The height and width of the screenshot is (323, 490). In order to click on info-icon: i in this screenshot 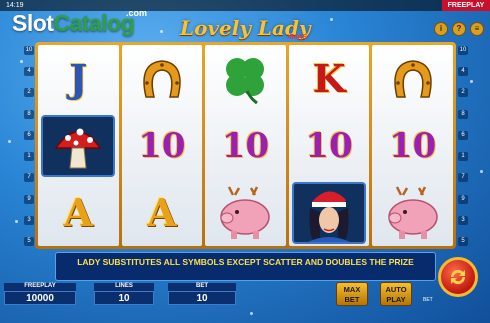, I will do `click(441, 29)`.